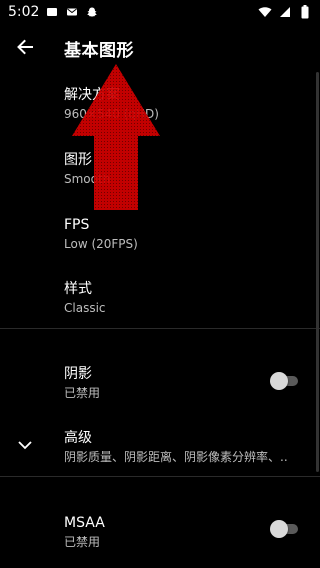 This screenshot has width=320, height=568. I want to click on status-right, so click(285, 12).